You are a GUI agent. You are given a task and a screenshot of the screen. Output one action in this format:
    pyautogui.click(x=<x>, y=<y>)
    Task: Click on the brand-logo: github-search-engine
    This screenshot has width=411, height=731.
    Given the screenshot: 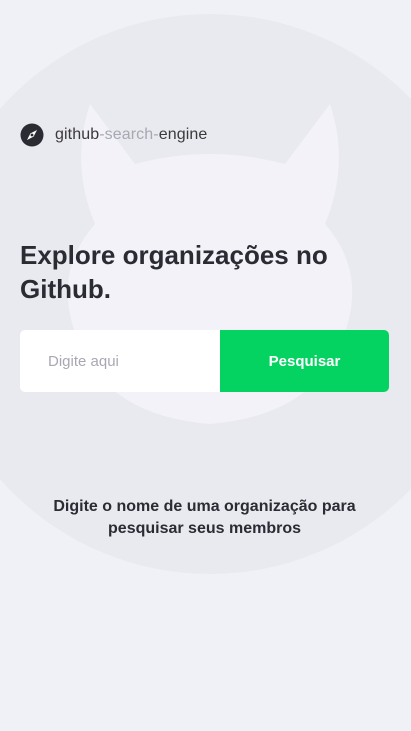 What is the action you would take?
    pyautogui.click(x=113, y=135)
    